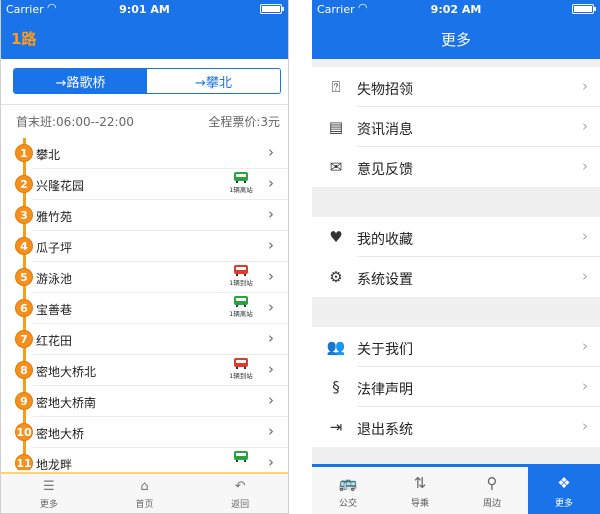 This screenshot has height=514, width=600. I want to click on tab-nearby: ⚲ 周边, so click(492, 490).